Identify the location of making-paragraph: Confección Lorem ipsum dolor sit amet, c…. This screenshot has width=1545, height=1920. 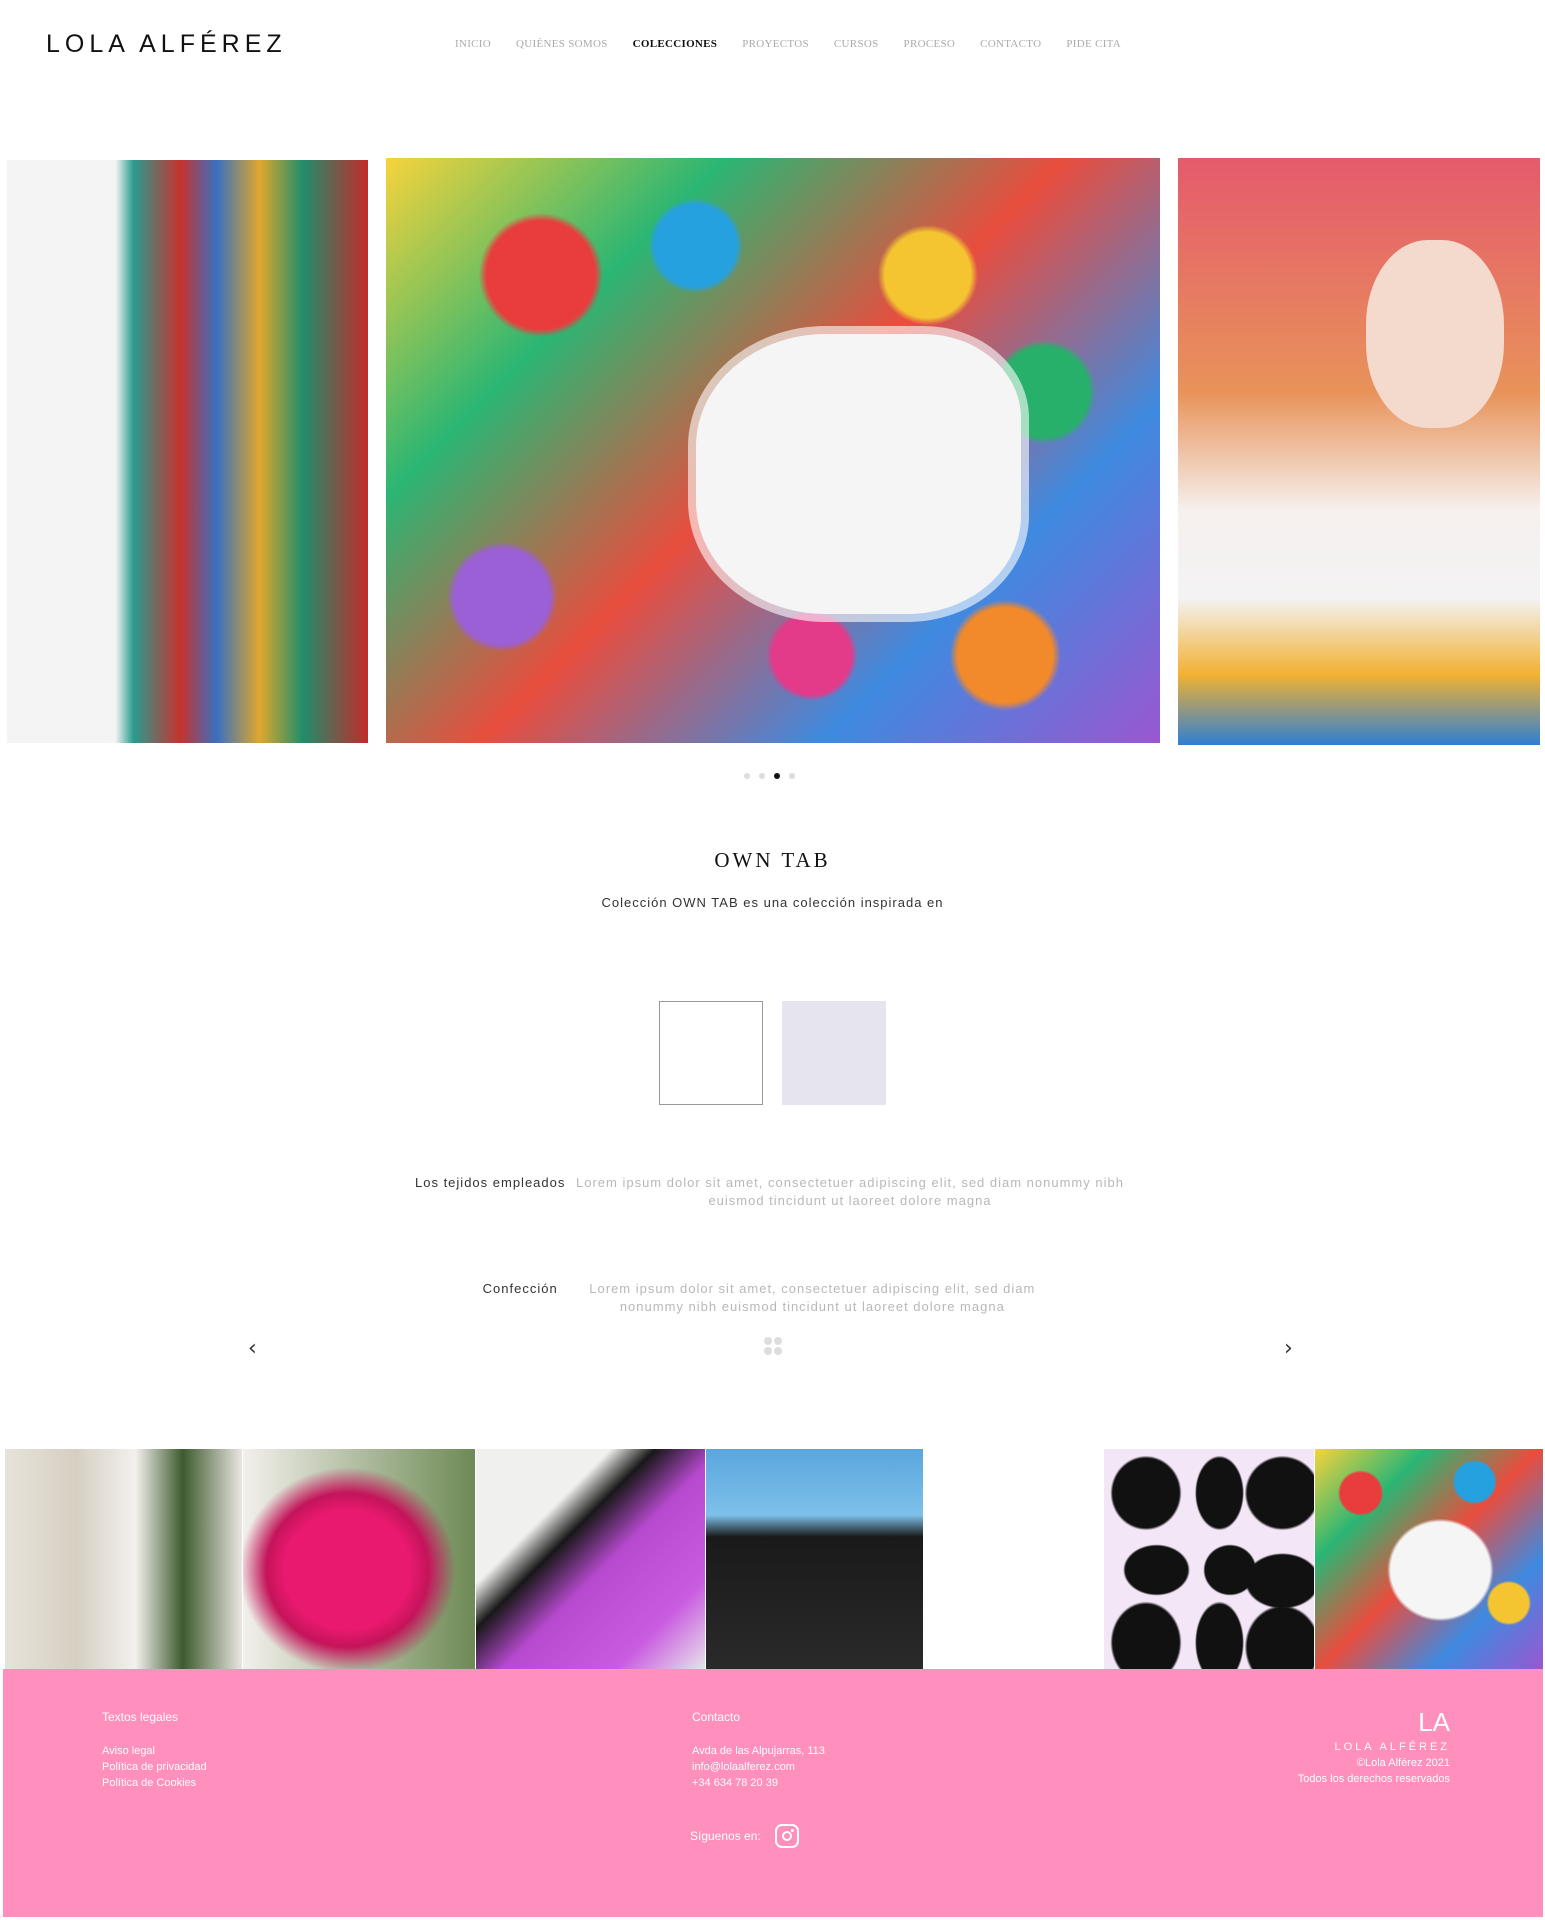
(772, 1298).